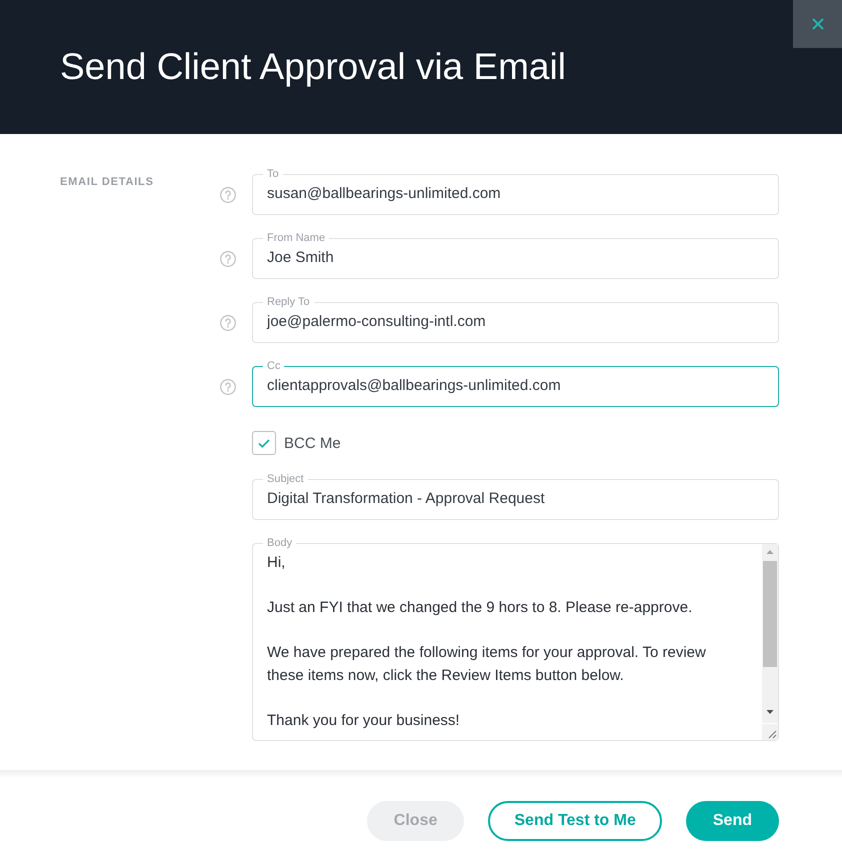  Describe the element at coordinates (313, 67) in the screenshot. I see `dialog-title: Send Client Approval via Email` at that location.